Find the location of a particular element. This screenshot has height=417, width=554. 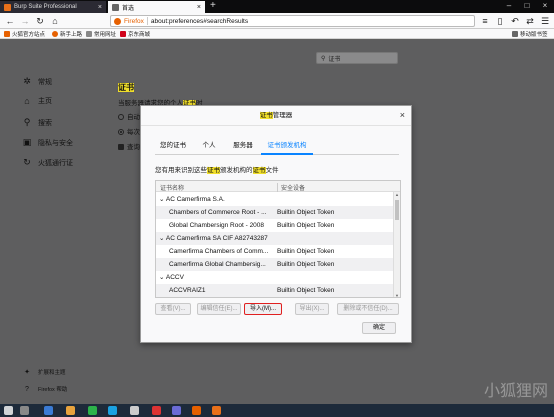

lock-icon: ▣ is located at coordinates (27, 142).